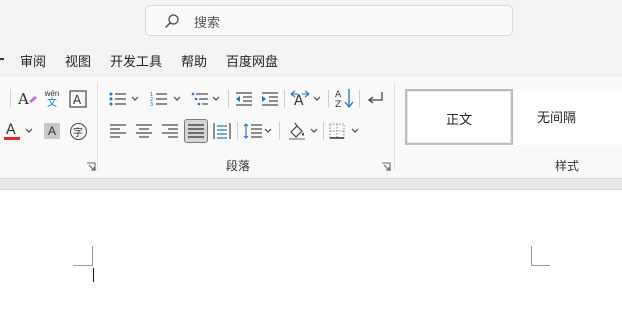  I want to click on ribbon-left-divider, so click(10, 98).